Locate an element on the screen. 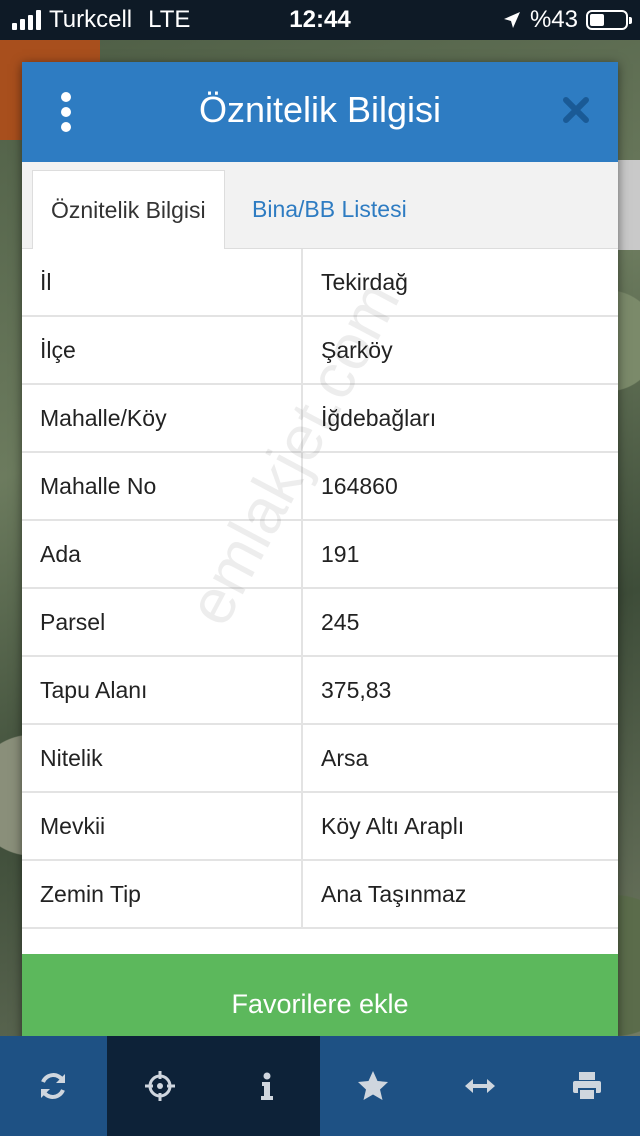 The width and height of the screenshot is (640, 1136). row-value: 164860 is located at coordinates (359, 486).